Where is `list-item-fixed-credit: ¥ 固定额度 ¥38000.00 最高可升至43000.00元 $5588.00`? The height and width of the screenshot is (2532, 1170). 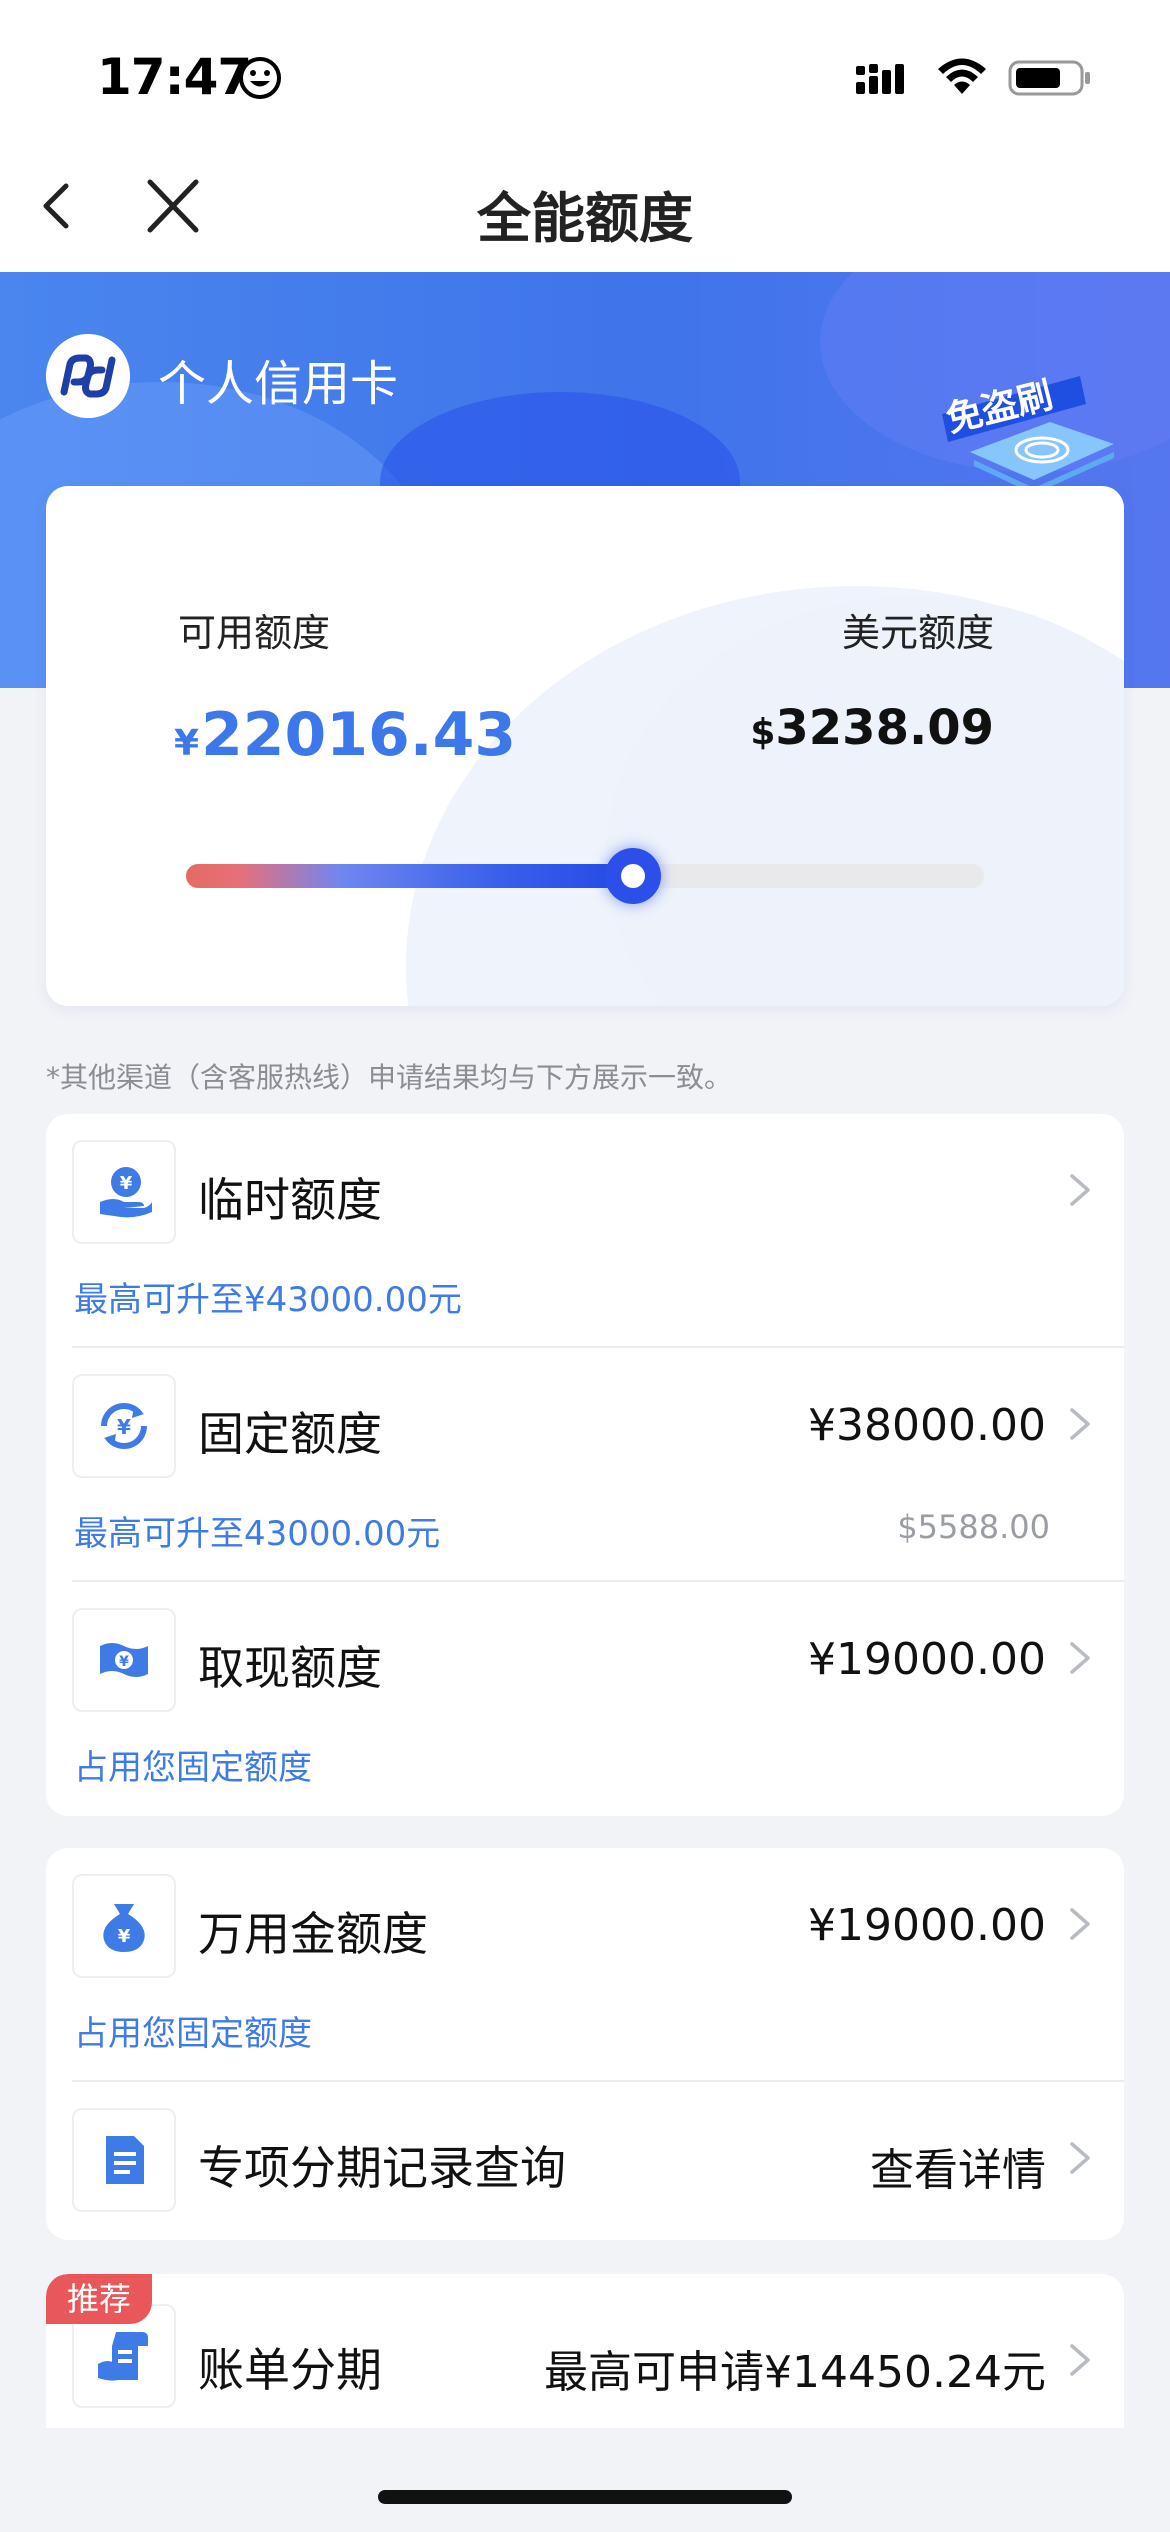
list-item-fixed-credit: ¥ 固定额度 ¥38000.00 最高可升至43000.00元 $5588.00 is located at coordinates (585, 1465).